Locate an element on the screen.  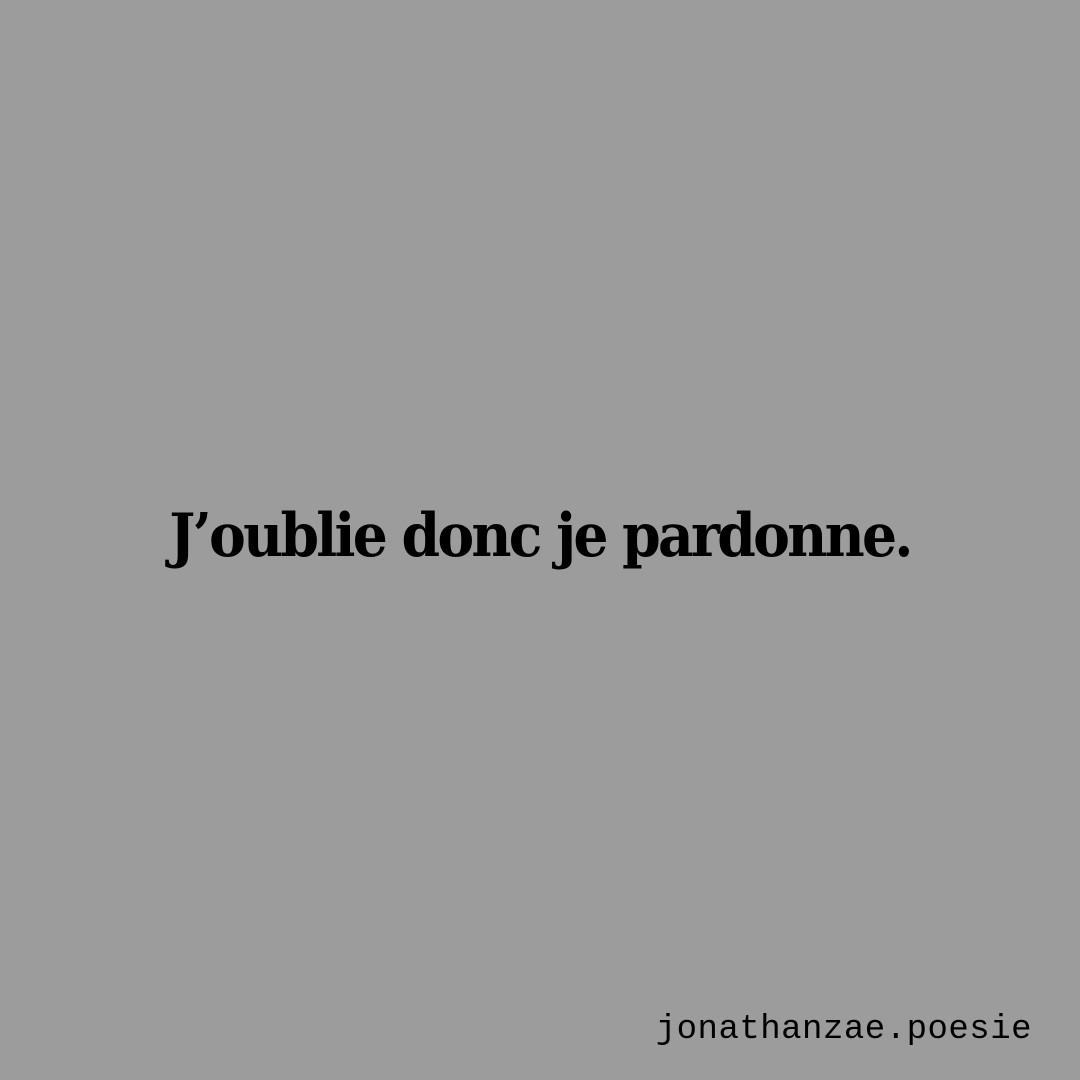
quote-text: J’oublie donc je pardonne. is located at coordinates (541, 536).